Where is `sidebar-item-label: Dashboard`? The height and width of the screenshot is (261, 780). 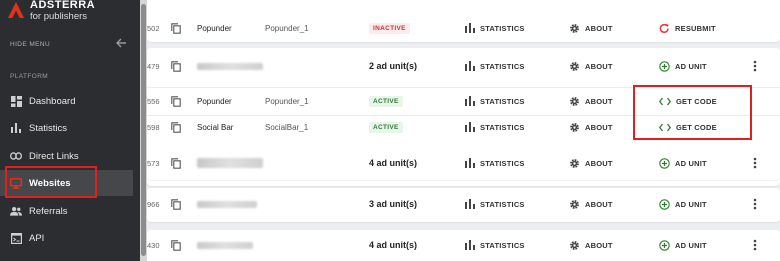 sidebar-item-label: Dashboard is located at coordinates (52, 101).